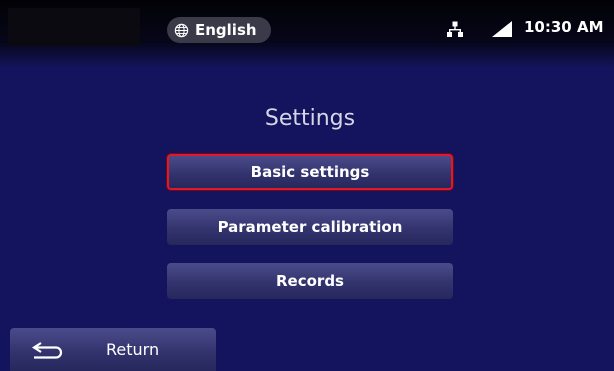  I want to click on language-label: English, so click(226, 30).